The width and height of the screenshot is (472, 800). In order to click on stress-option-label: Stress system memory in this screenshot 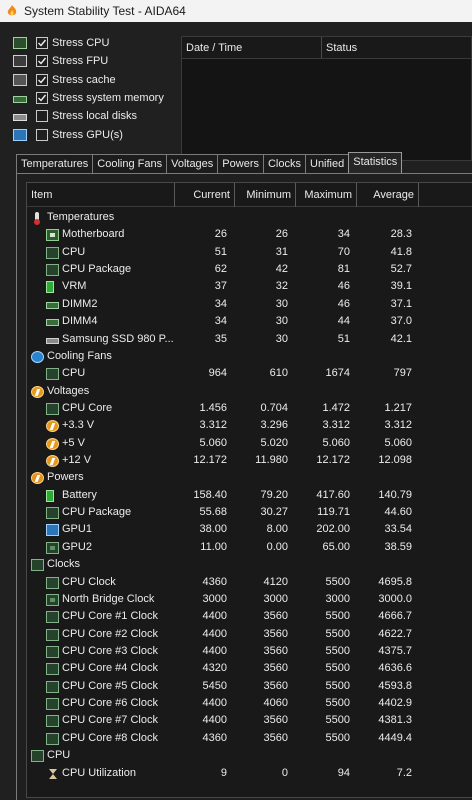, I will do `click(108, 98)`.